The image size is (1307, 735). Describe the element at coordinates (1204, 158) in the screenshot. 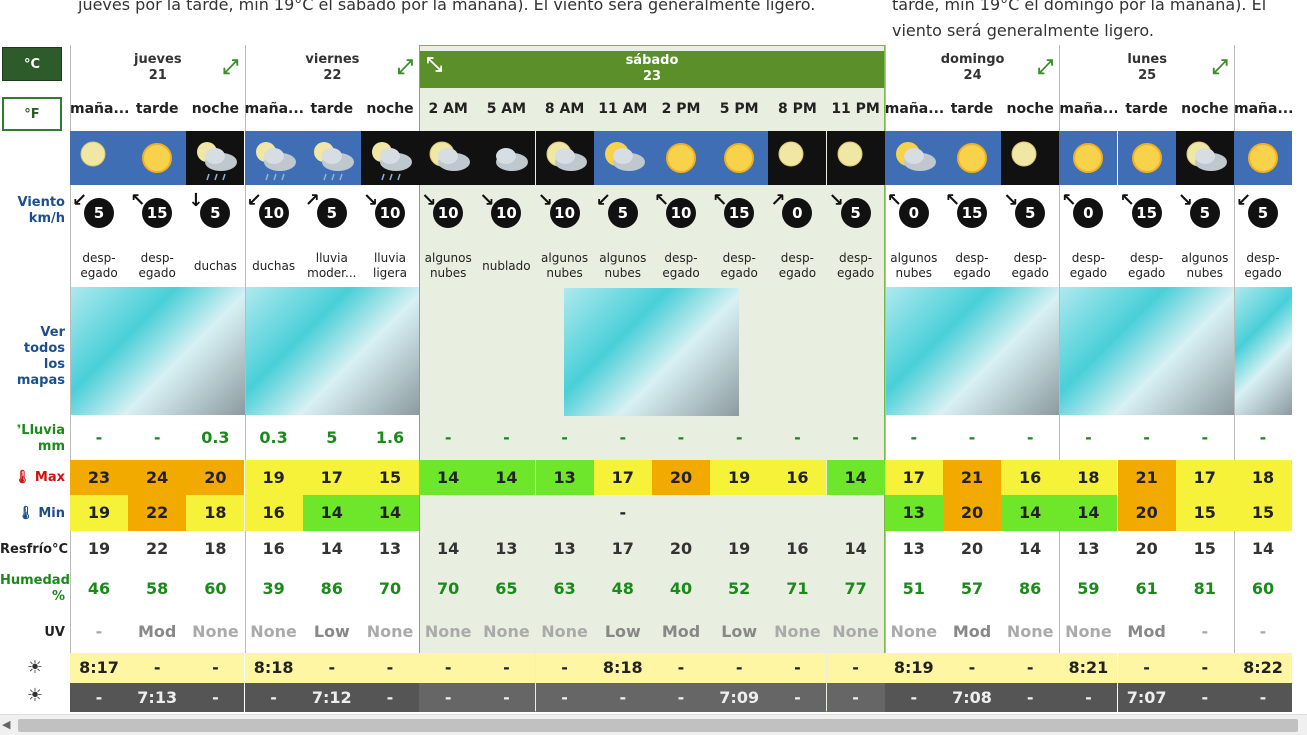

I see `moon-cloud-icon` at that location.